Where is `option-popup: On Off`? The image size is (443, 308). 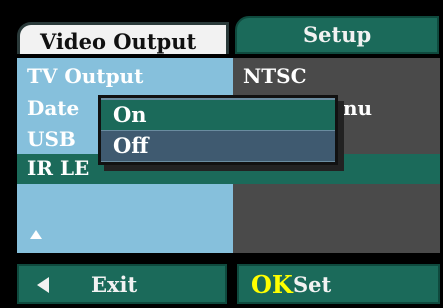
option-popup: On Off is located at coordinates (218, 130).